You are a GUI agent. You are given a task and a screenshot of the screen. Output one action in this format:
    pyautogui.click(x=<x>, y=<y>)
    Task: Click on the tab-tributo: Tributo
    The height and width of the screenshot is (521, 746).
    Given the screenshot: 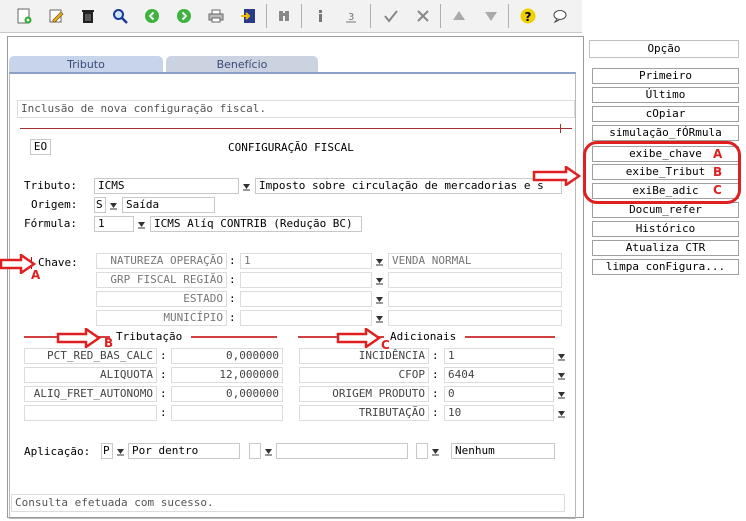 What is the action you would take?
    pyautogui.click(x=86, y=64)
    